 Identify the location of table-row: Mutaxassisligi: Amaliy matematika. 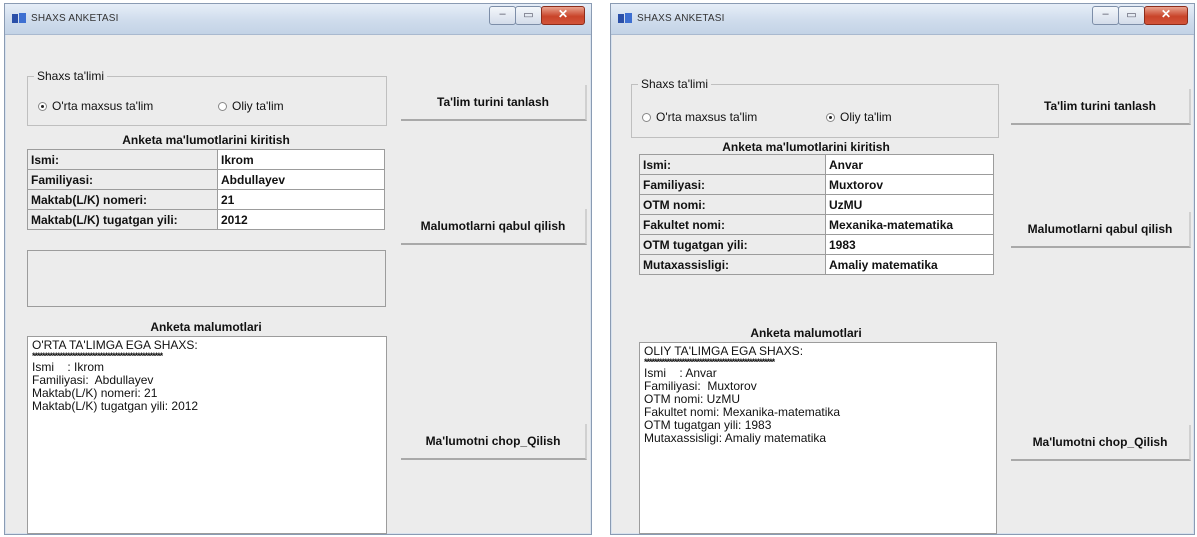
(816, 264).